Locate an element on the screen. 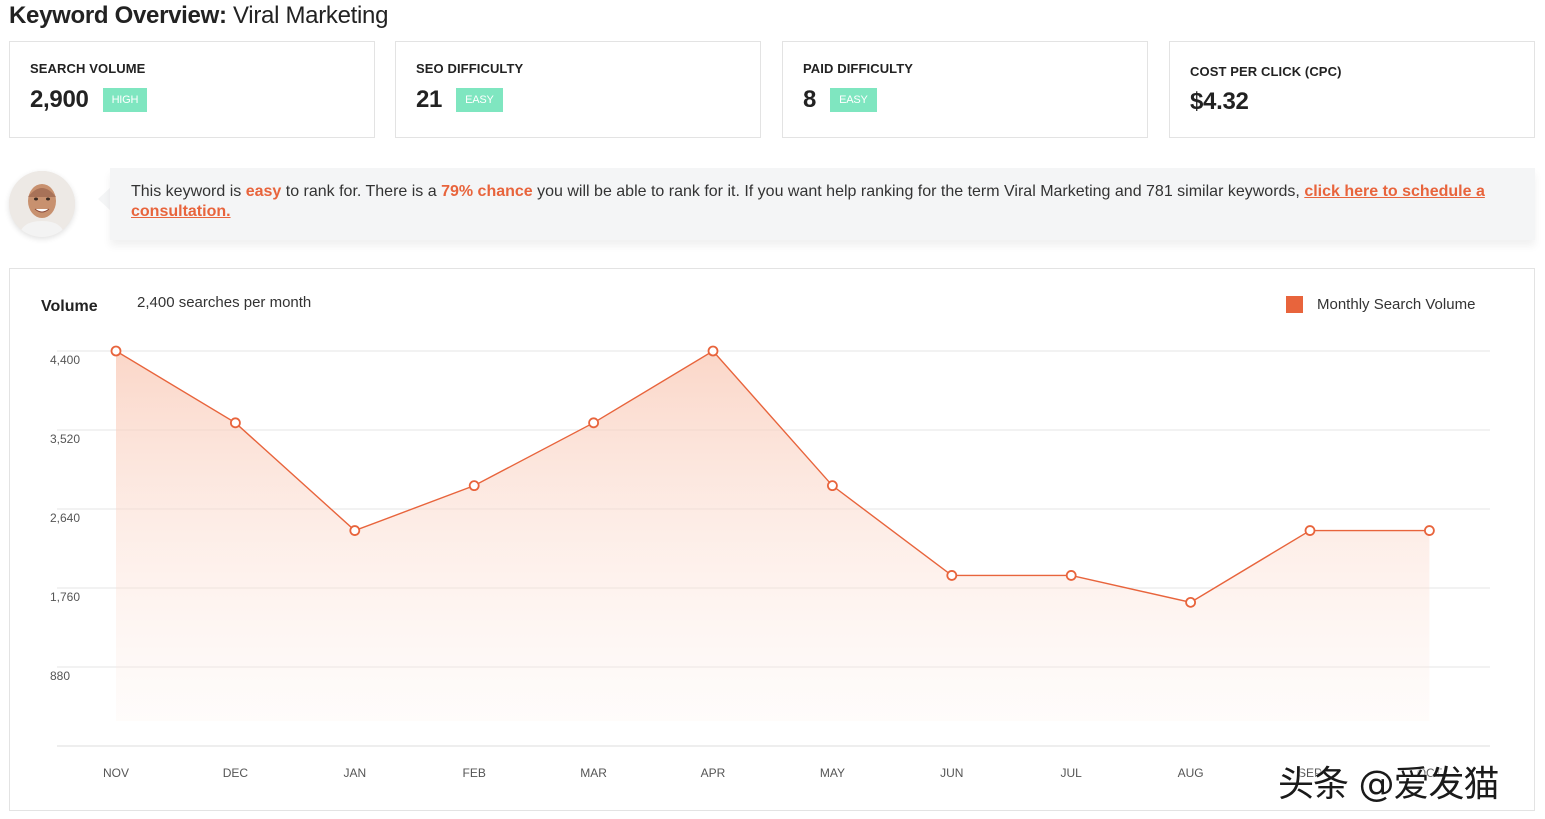  status-badge: HIGH is located at coordinates (125, 100).